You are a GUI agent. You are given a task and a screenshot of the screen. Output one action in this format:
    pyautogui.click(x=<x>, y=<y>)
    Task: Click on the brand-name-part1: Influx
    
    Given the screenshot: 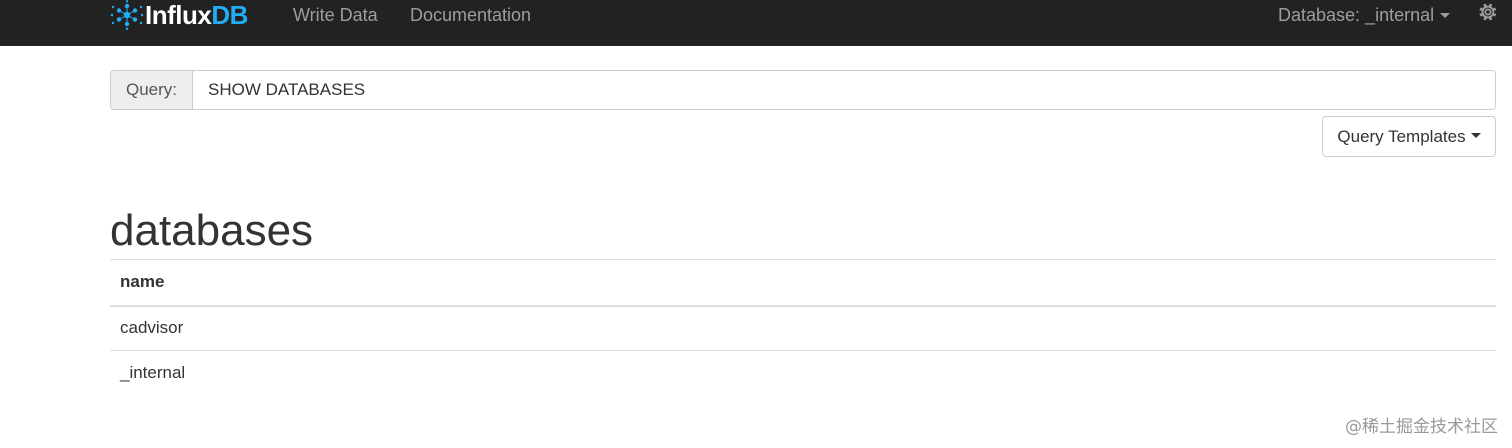 What is the action you would take?
    pyautogui.click(x=178, y=15)
    